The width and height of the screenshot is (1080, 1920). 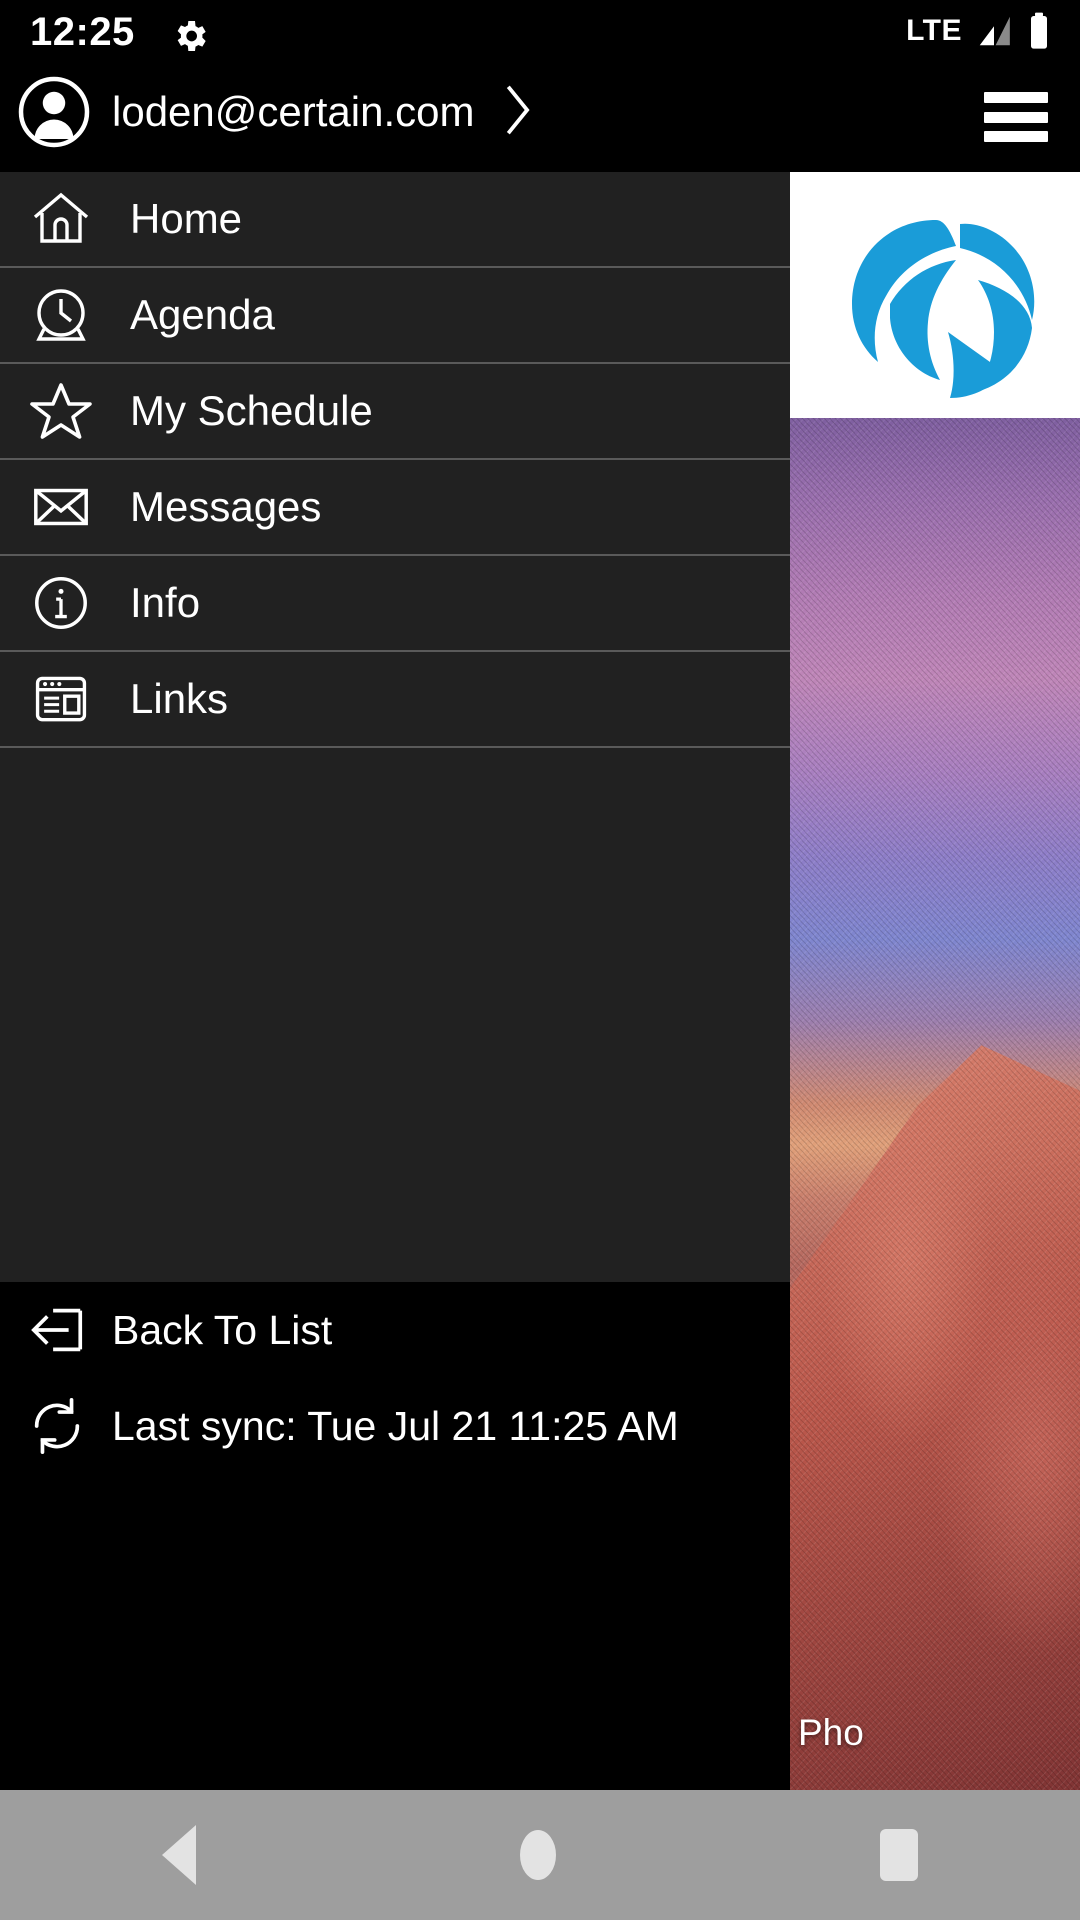 I want to click on user-avatar-icon, so click(x=54, y=112).